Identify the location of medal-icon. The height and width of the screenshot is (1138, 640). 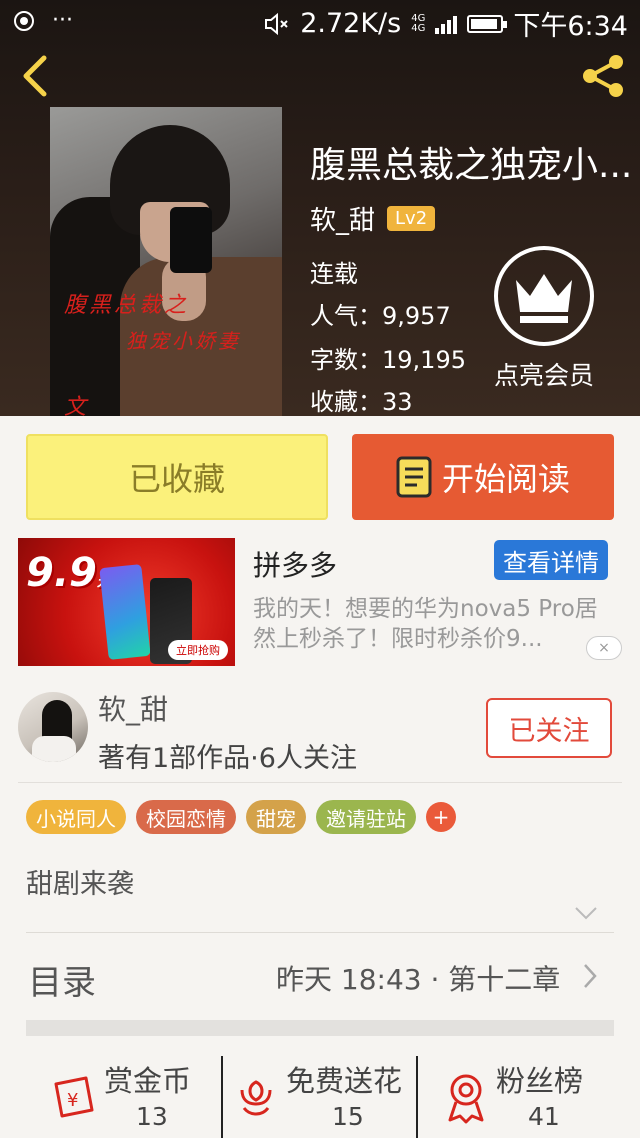
(466, 1099).